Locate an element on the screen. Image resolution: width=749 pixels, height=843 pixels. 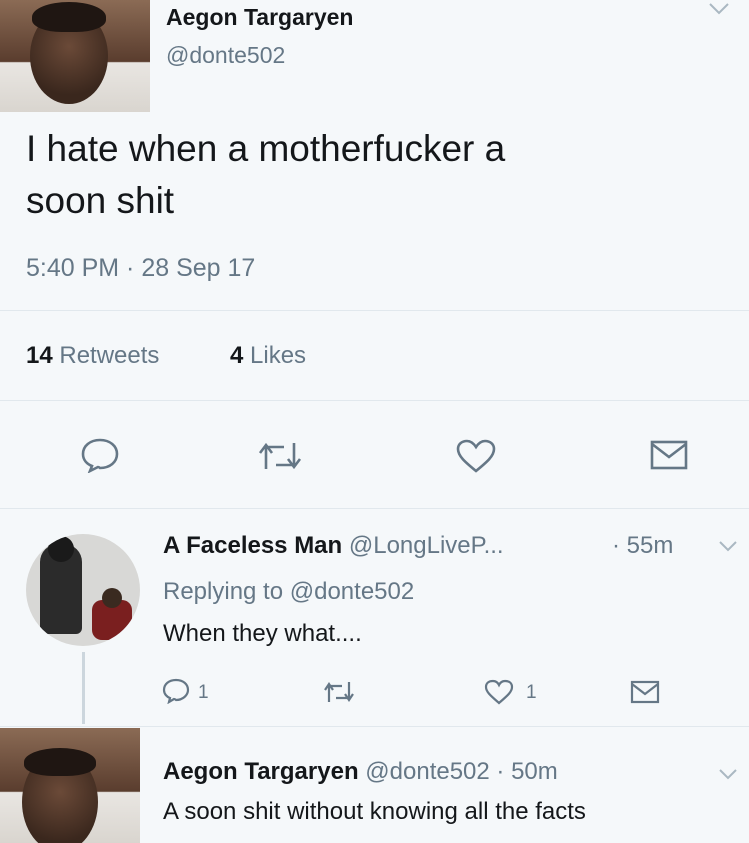
tweet-text-line-1: I hate when a motherfucker a is located at coordinates (266, 148).